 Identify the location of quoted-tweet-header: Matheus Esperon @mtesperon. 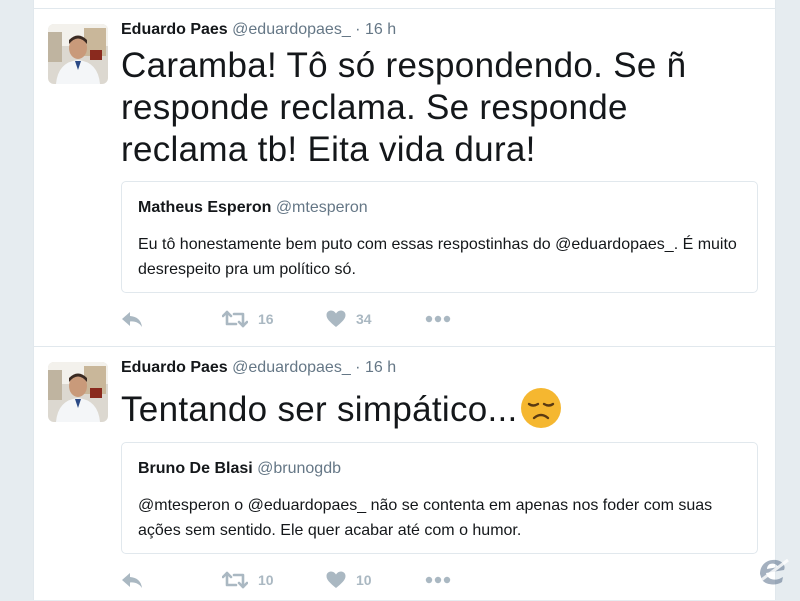
(253, 208).